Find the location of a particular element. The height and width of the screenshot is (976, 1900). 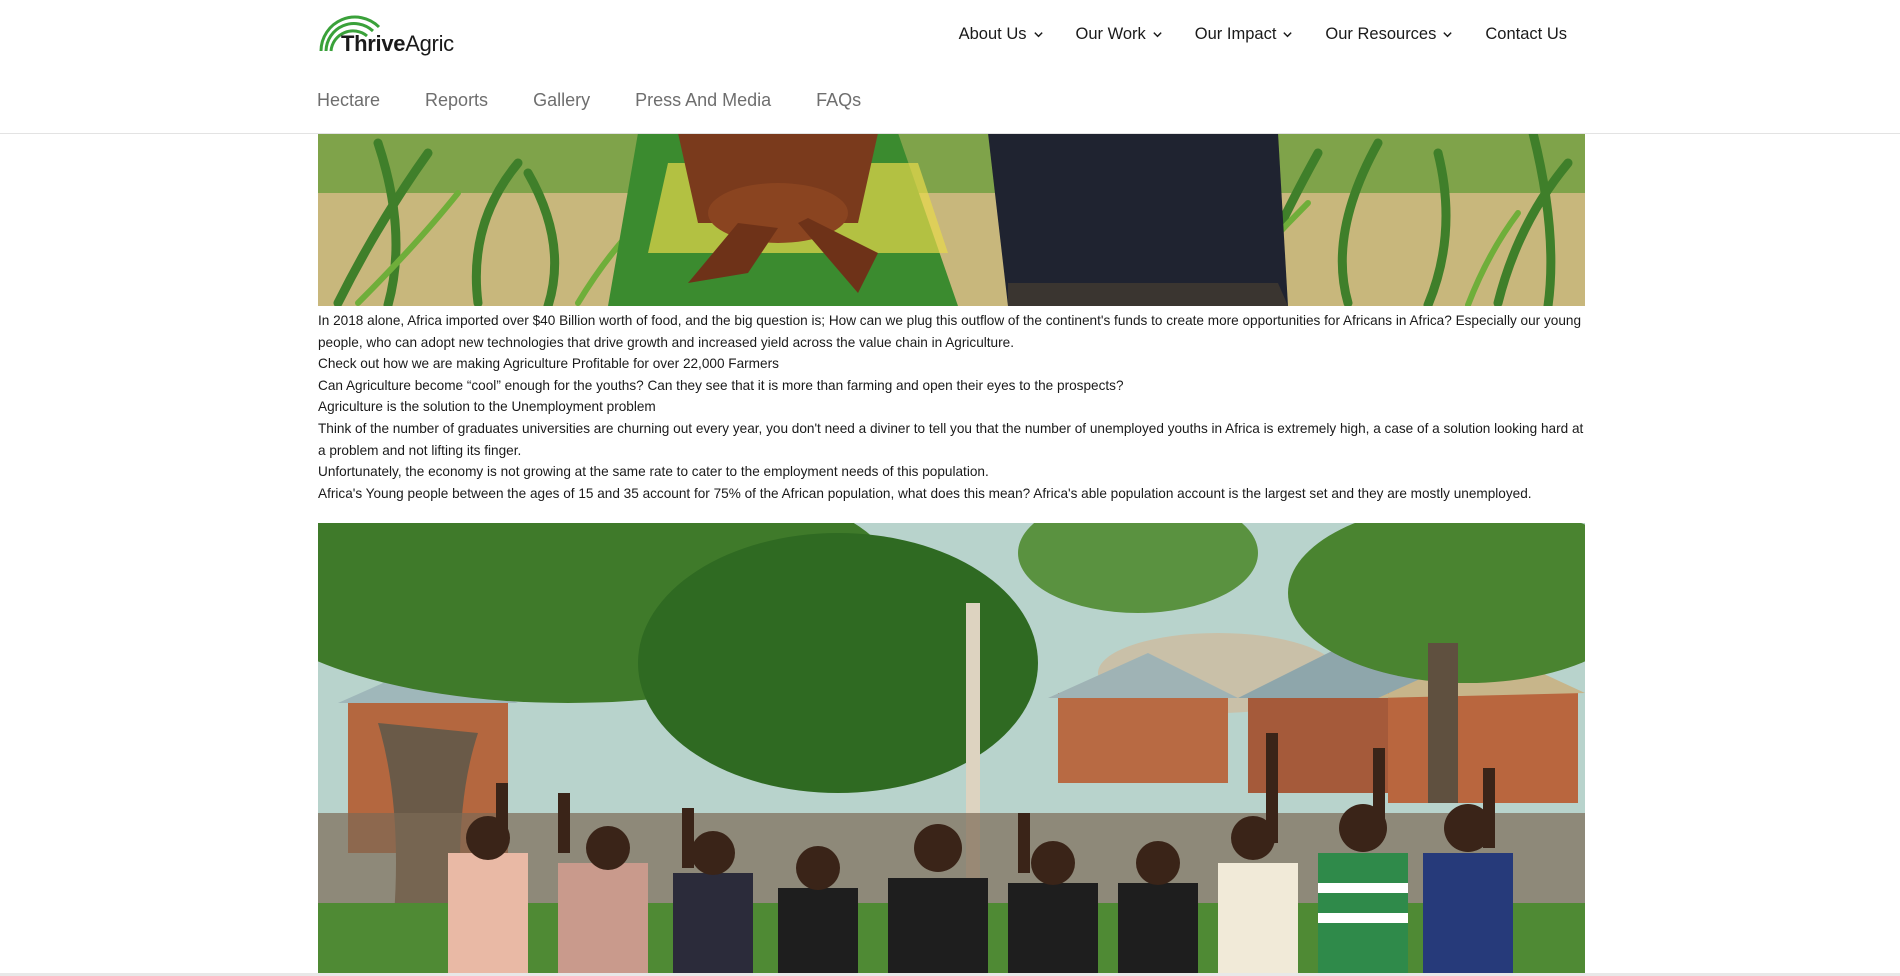

nav-label: Contact Us is located at coordinates (1526, 33).